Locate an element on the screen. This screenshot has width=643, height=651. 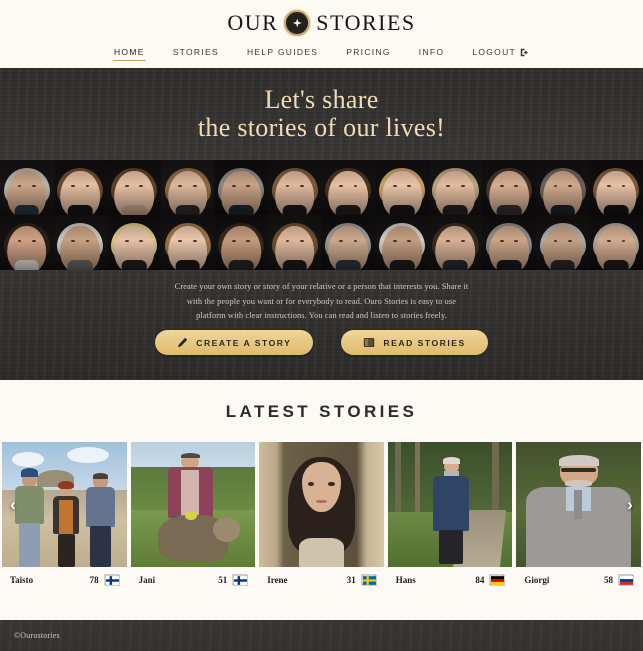
story-card: Jani 51 is located at coordinates (193, 514).